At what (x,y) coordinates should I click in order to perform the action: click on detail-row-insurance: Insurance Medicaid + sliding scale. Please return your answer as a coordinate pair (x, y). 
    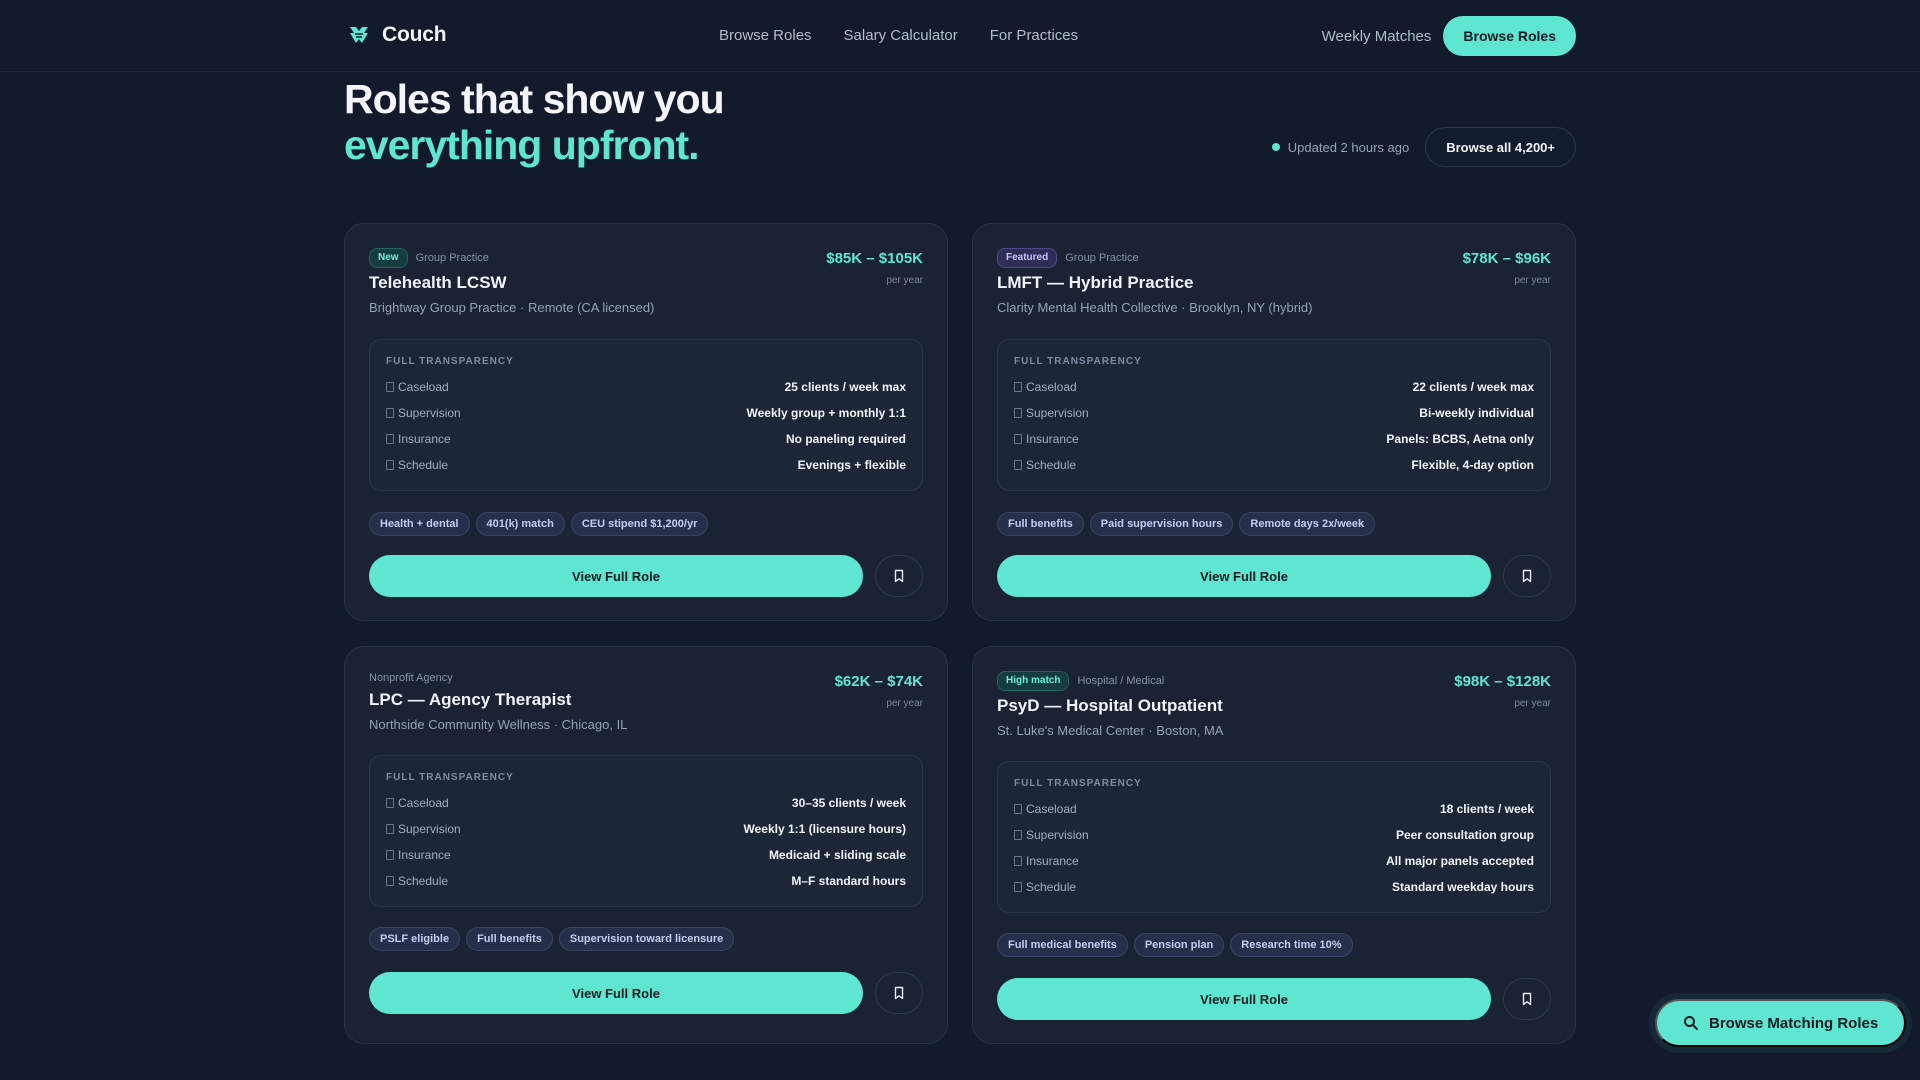
    Looking at the image, I should click on (646, 855).